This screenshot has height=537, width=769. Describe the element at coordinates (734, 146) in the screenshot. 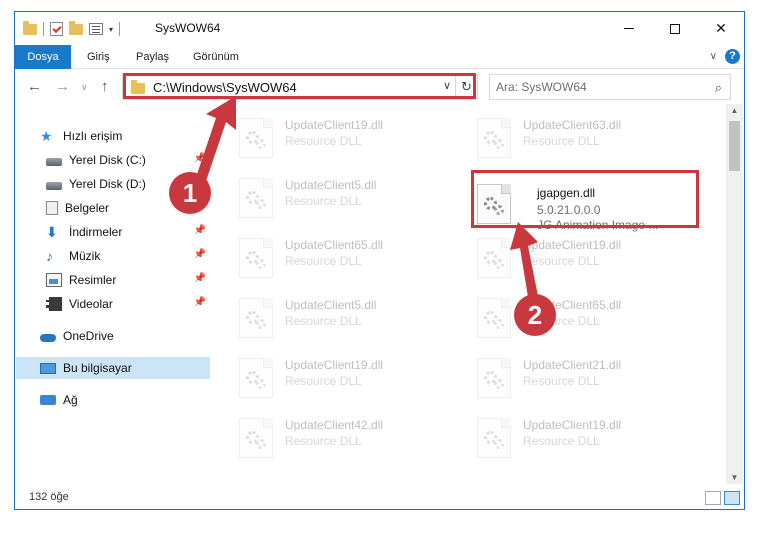

I see `scrollbar-thumb` at that location.